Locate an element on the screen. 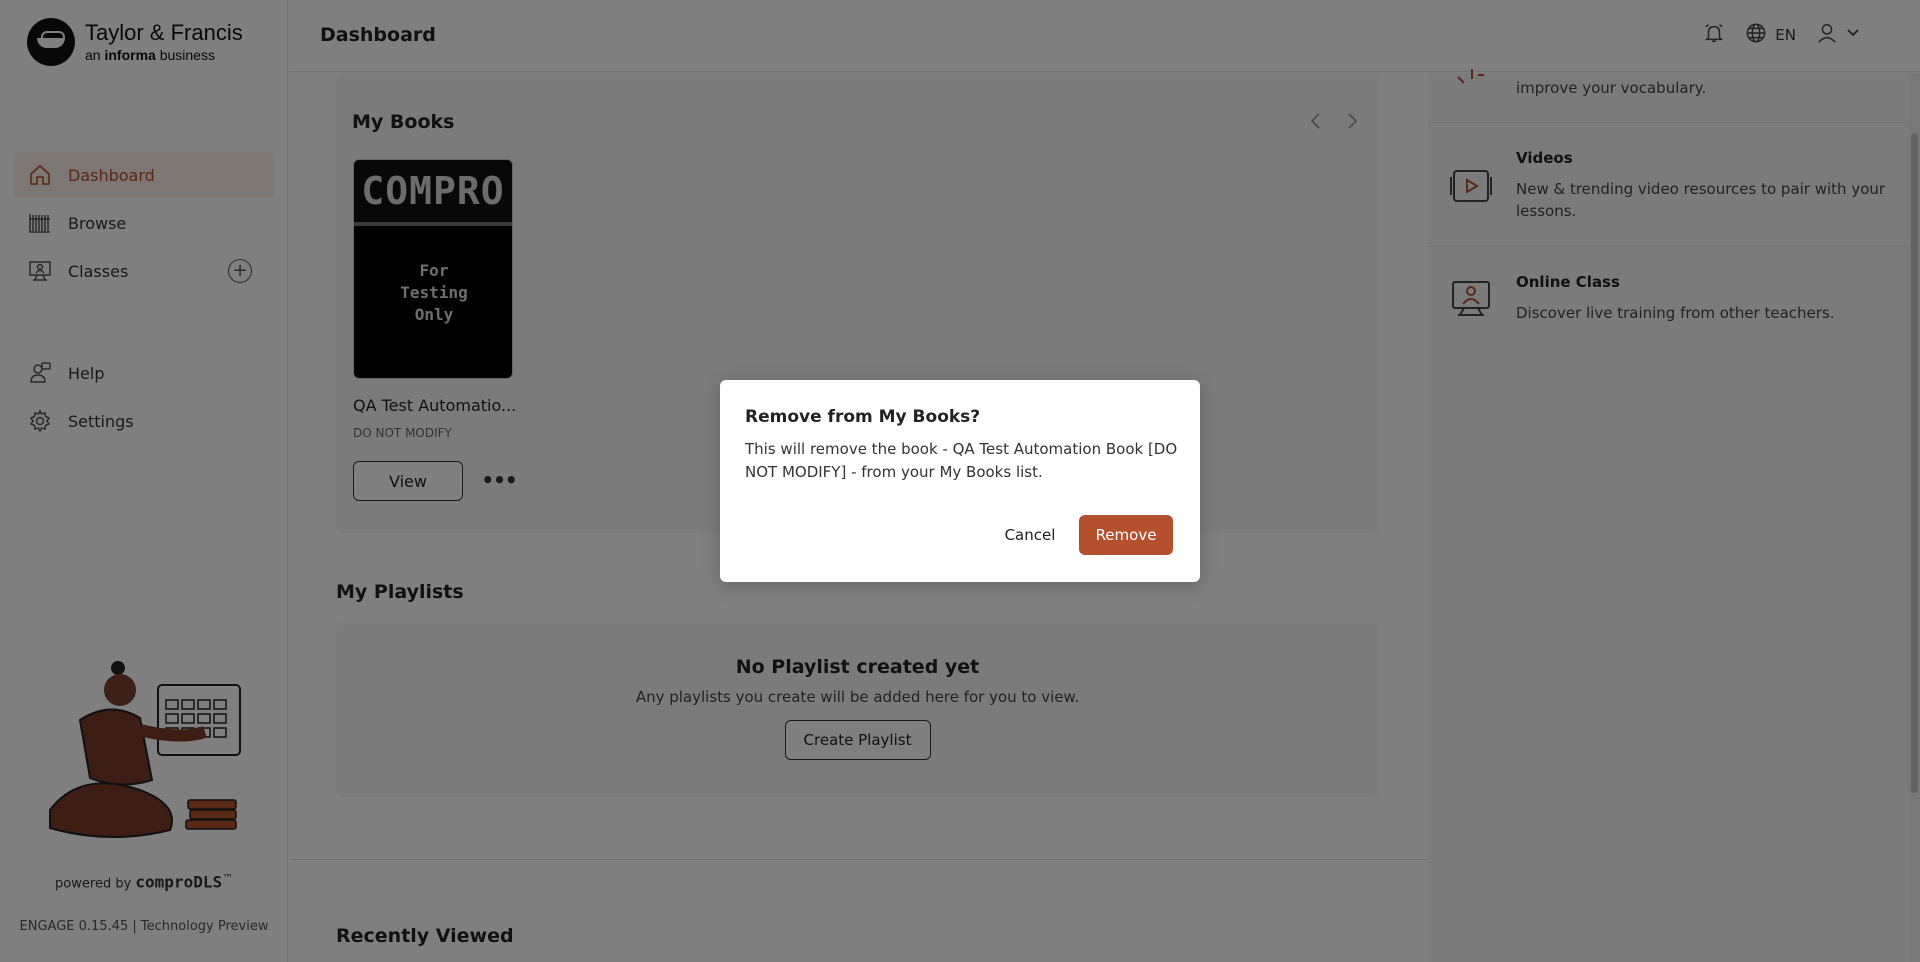 The width and height of the screenshot is (1920, 962). remove-button: Remove is located at coordinates (1126, 535).